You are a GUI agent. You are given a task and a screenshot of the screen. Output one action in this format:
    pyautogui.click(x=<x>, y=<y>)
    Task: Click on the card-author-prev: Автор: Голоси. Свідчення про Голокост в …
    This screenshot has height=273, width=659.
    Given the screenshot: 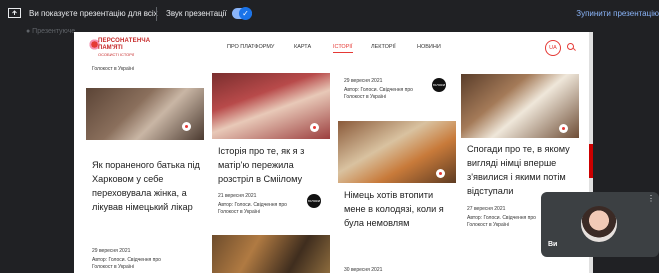 What is the action you would take?
    pyautogui.click(x=378, y=93)
    